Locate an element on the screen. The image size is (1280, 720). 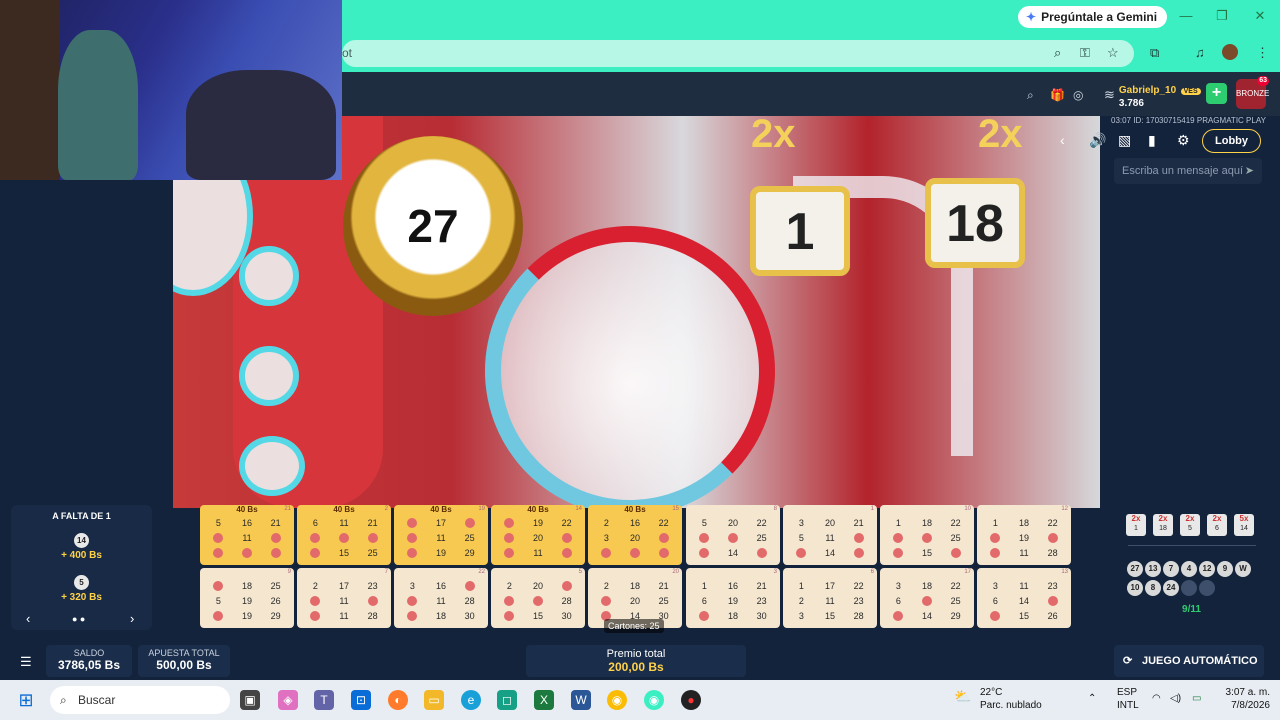
card-id: 20 is located at coordinates (675, 572).